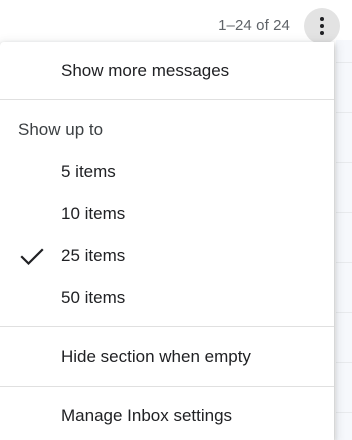  Describe the element at coordinates (176, 22) in the screenshot. I see `inbox-toolbar: 1–24 of 24` at that location.